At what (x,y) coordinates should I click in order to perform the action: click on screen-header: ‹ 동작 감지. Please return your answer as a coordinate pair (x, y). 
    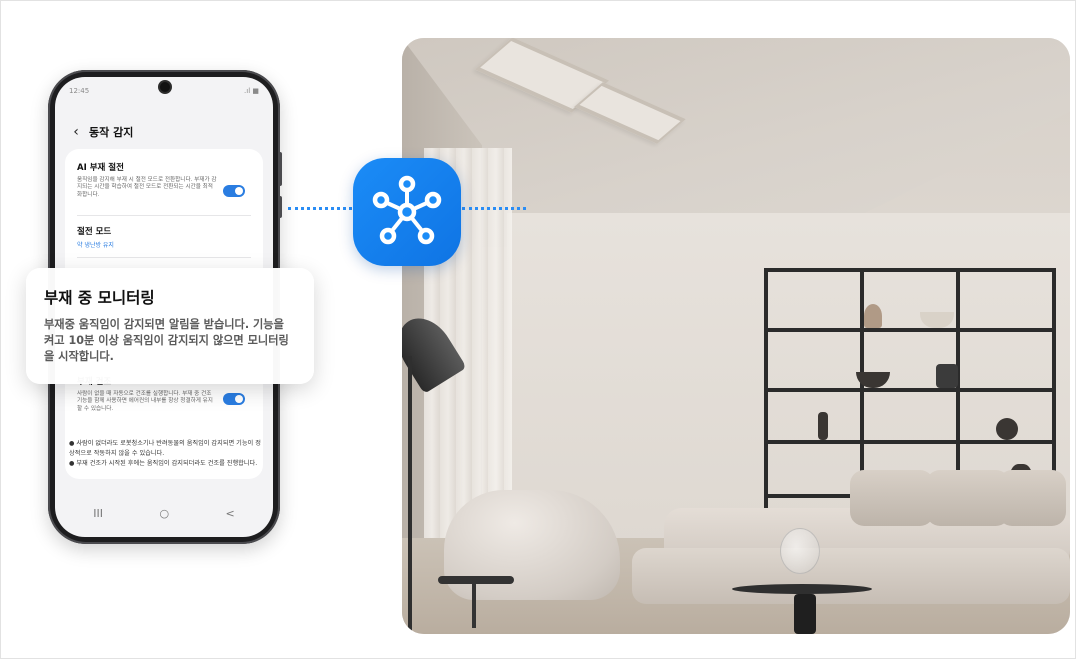
    Looking at the image, I should click on (164, 132).